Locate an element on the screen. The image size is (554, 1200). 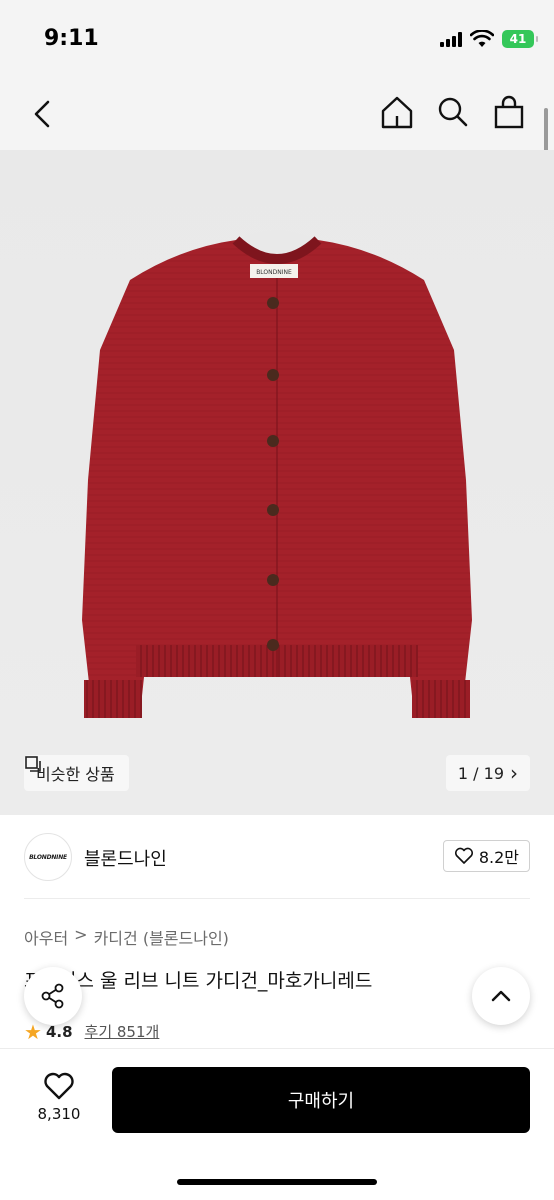
chevron-right-icon: › is located at coordinates (514, 773).